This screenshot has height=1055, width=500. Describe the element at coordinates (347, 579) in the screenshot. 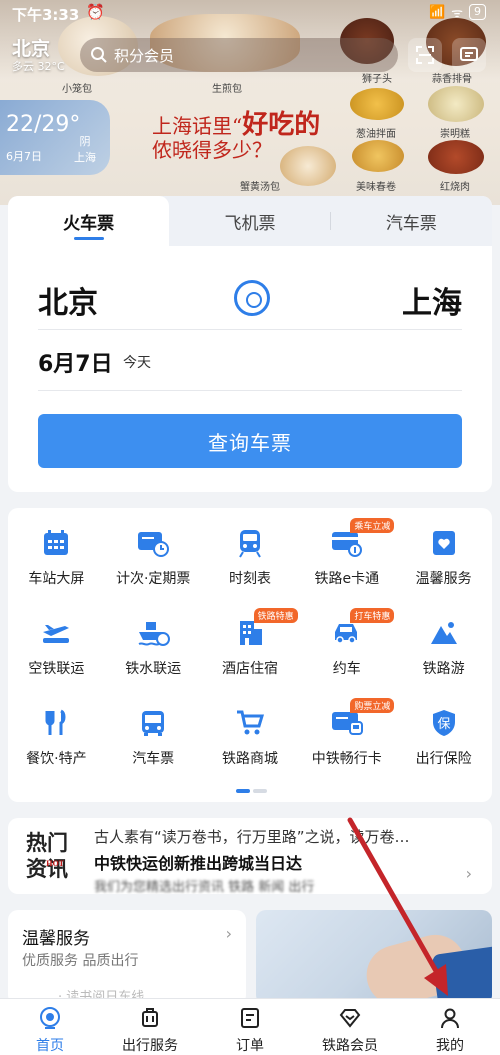

I see `service-label: 铁路e卡通` at that location.